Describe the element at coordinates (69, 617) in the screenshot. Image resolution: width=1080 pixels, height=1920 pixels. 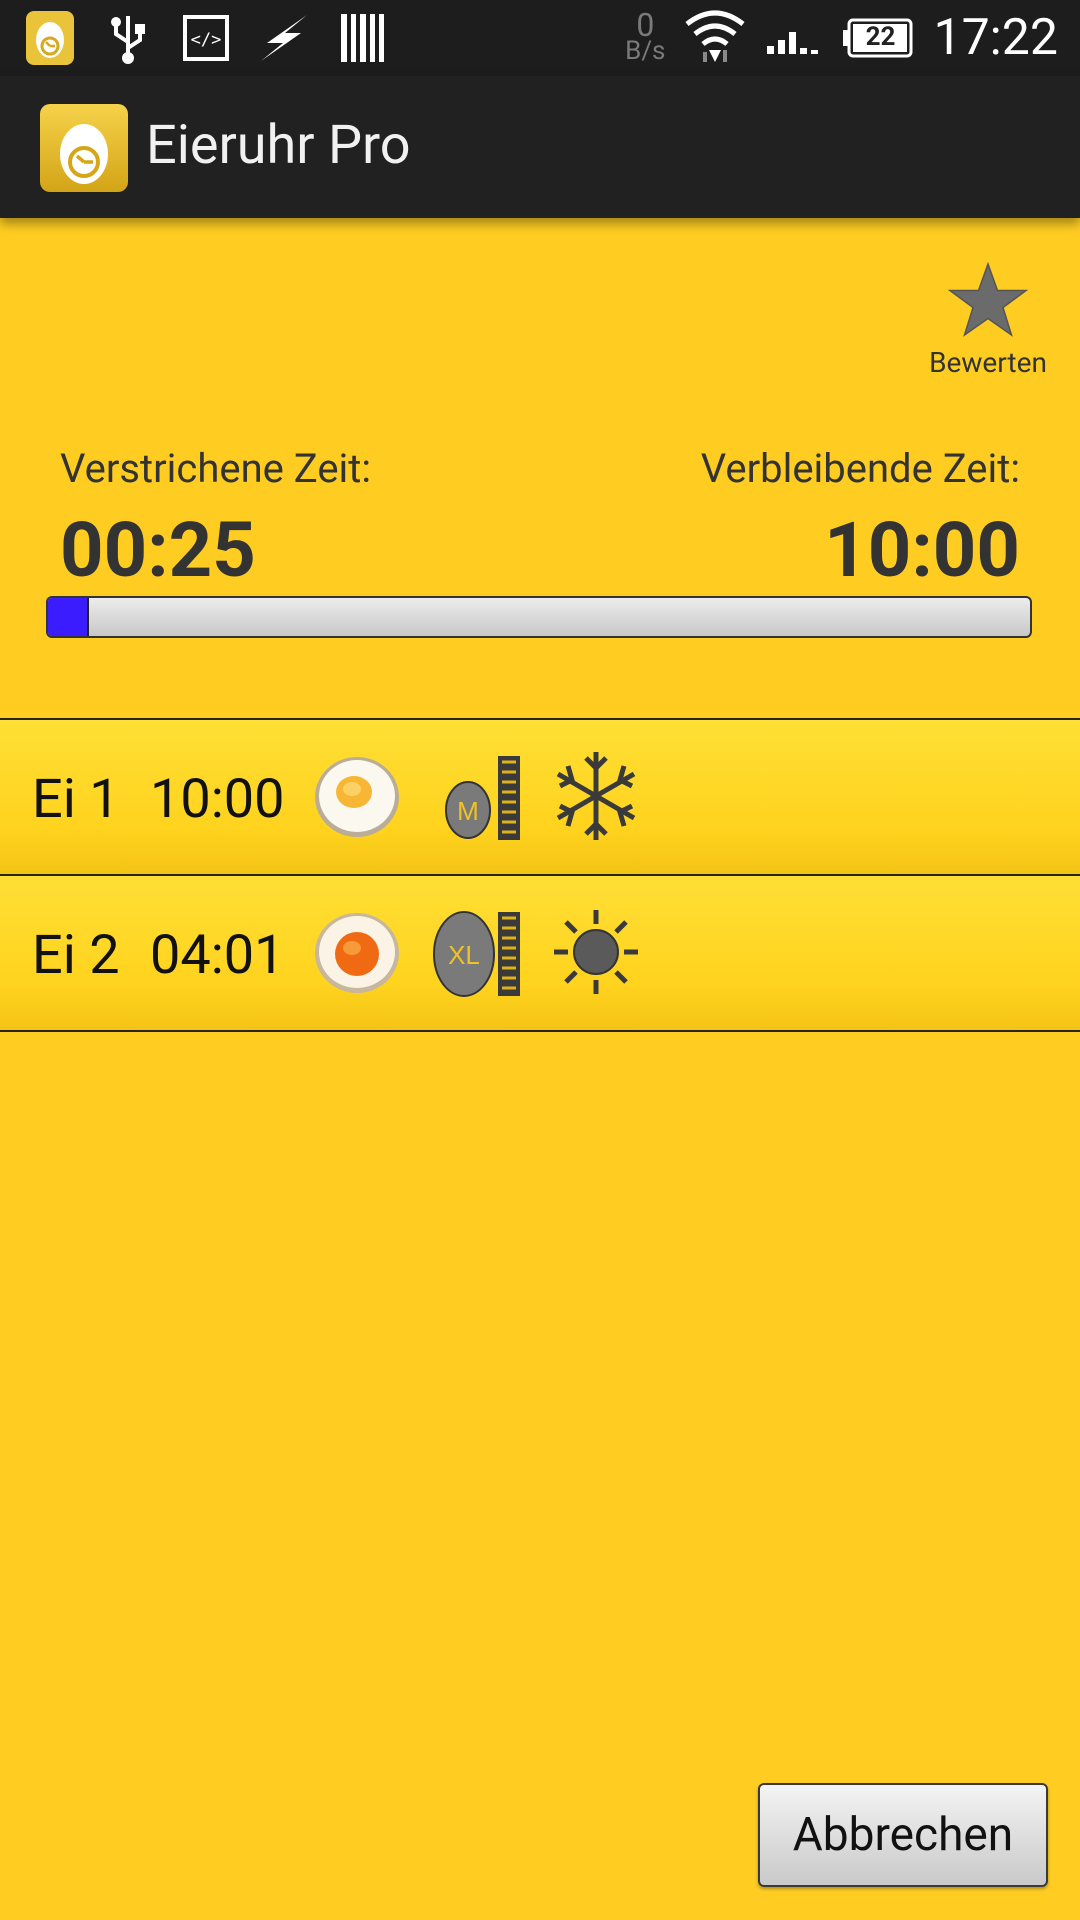
I see `timer-progress-fill` at that location.